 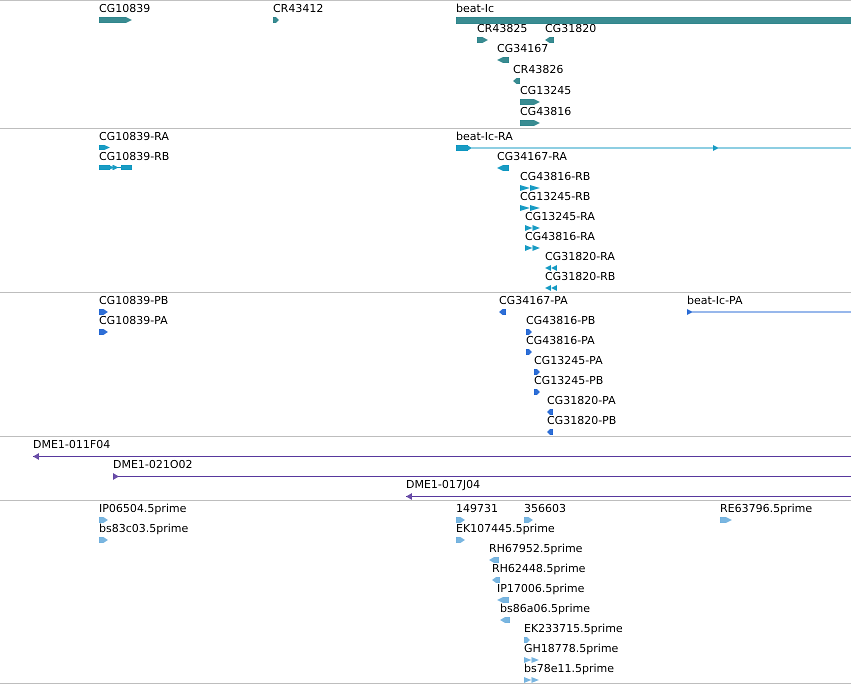 I want to click on feature-label: beat-Ic-PA, so click(x=714, y=301).